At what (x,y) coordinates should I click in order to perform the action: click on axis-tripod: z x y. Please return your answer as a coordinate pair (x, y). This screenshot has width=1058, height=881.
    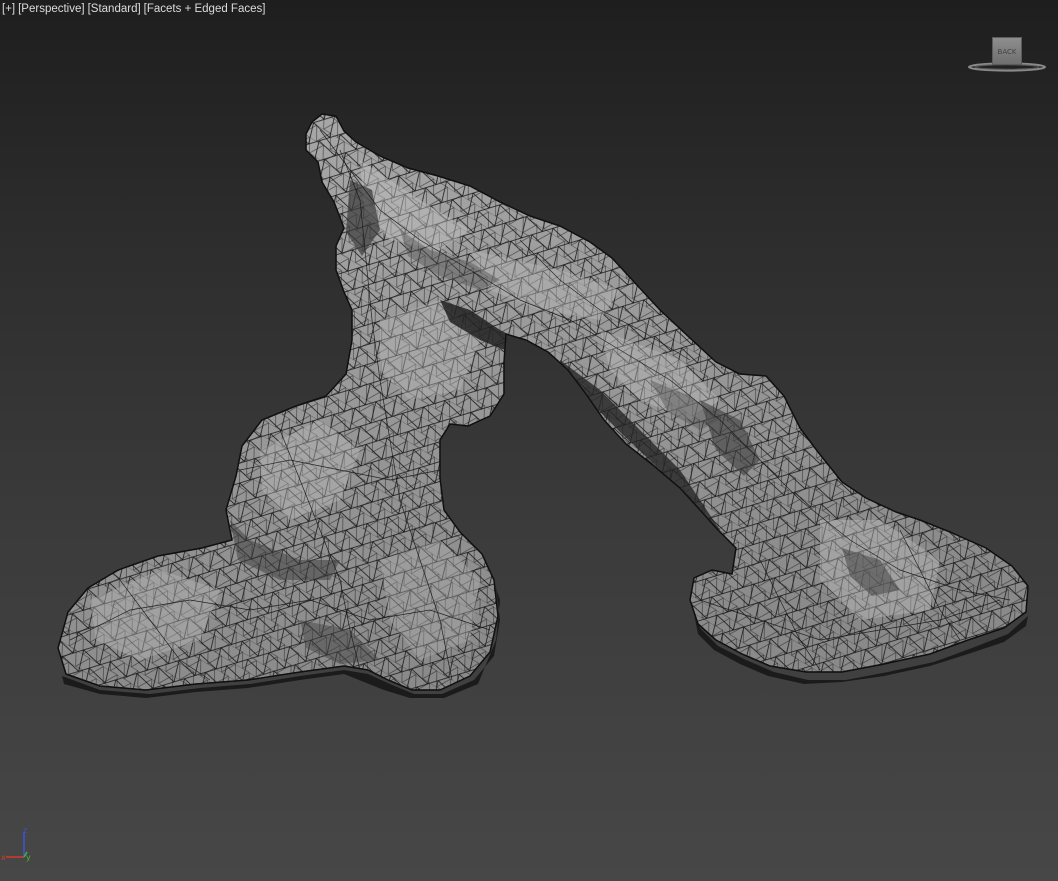
    Looking at the image, I should click on (20, 844).